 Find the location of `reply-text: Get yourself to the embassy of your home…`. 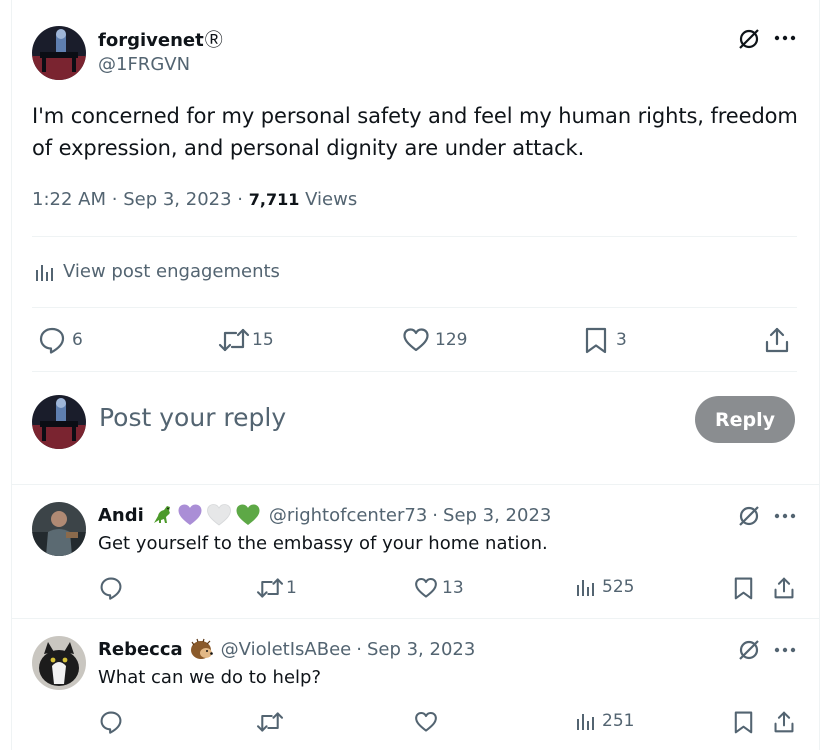

reply-text: Get yourself to the embassy of your home… is located at coordinates (323, 543).